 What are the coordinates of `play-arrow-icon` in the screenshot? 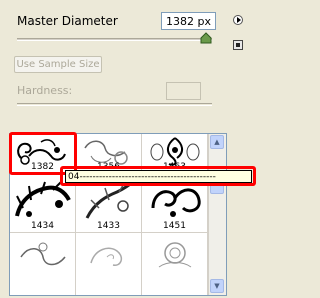 It's located at (239, 20).